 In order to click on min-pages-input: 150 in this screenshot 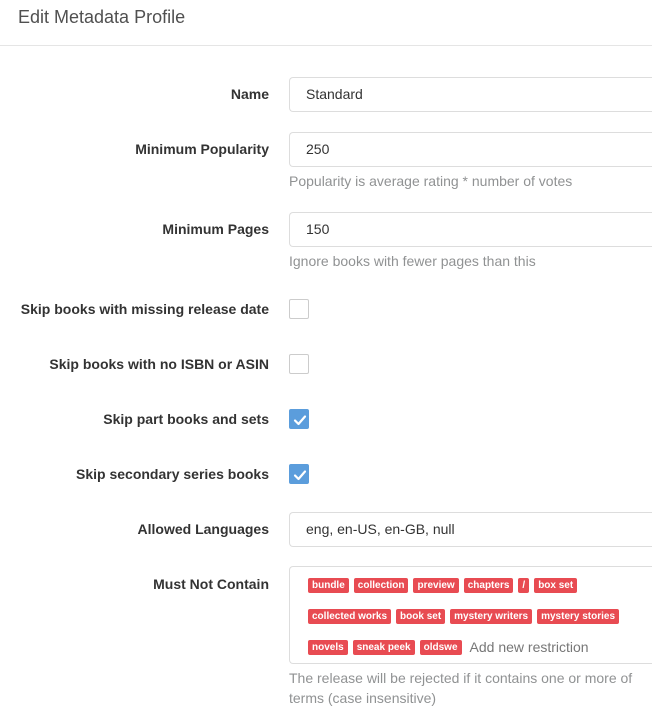, I will do `click(470, 229)`.